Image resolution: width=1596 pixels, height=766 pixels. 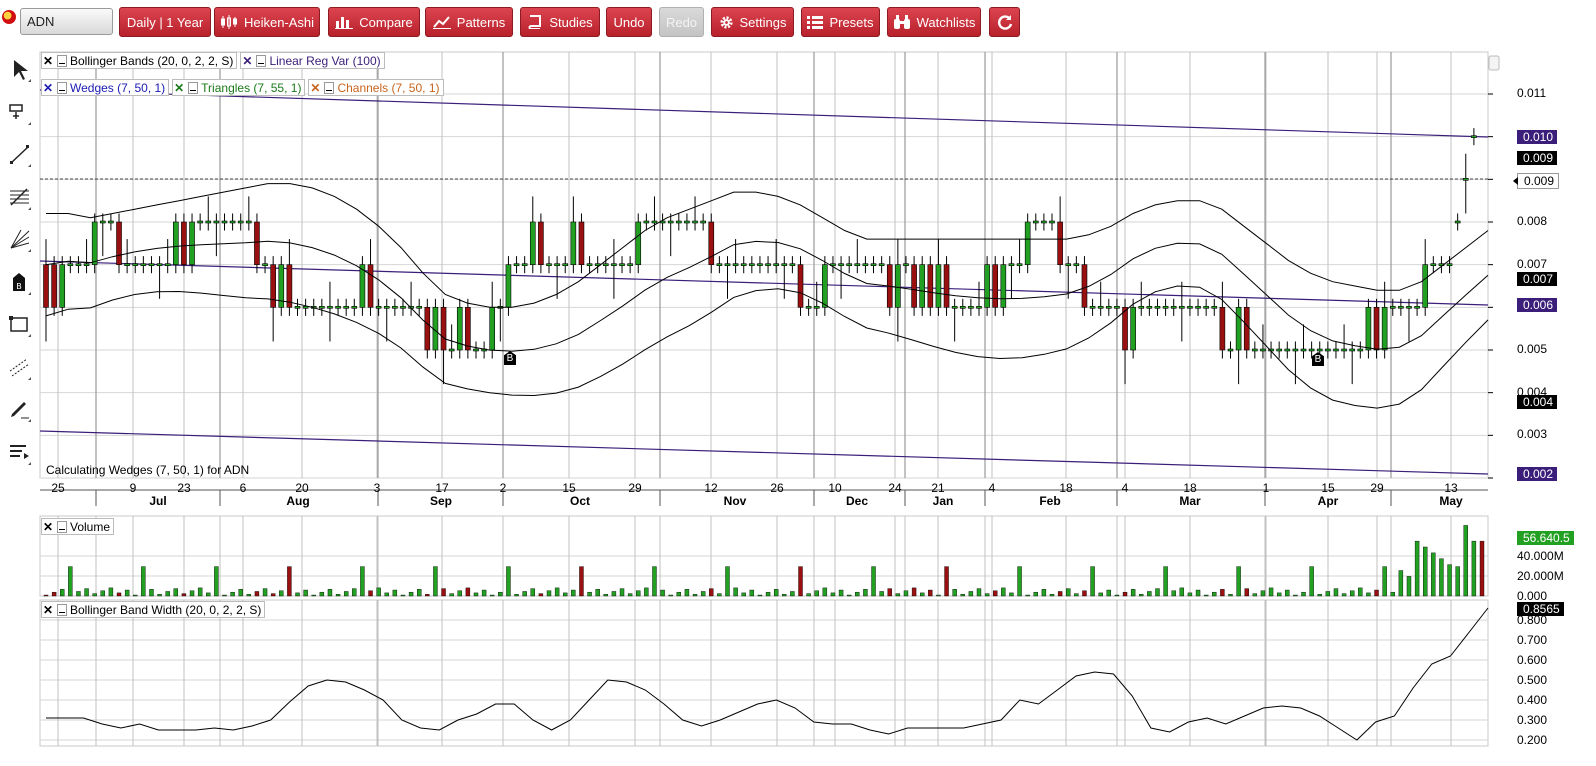 I want to click on legend-volume: ✕ Volume, so click(x=78, y=526).